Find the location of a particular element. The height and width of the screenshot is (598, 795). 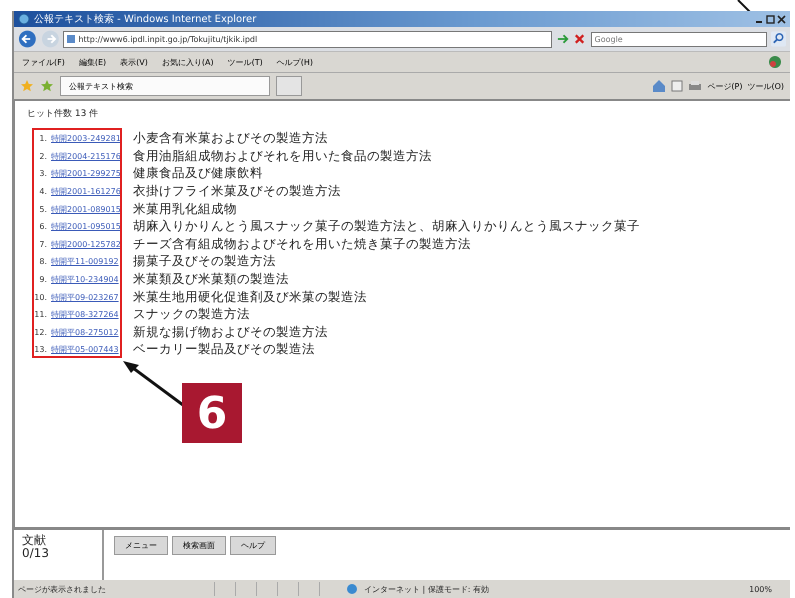

result-title: 米菓生地用硬化促進剤及び米菓の製造法 is located at coordinates (250, 297).